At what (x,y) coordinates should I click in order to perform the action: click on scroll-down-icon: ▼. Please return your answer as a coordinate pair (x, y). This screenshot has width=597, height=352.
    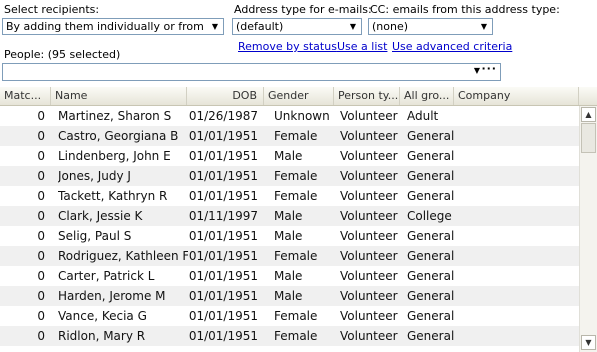
    Looking at the image, I should click on (588, 342).